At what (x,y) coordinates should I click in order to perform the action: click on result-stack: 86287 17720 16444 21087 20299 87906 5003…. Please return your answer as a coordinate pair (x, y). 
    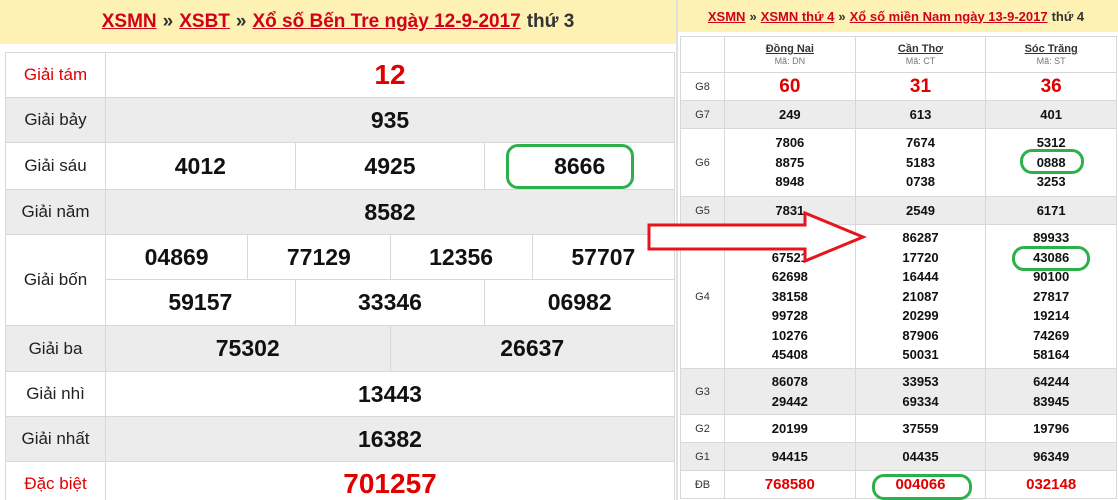
    Looking at the image, I should click on (920, 296).